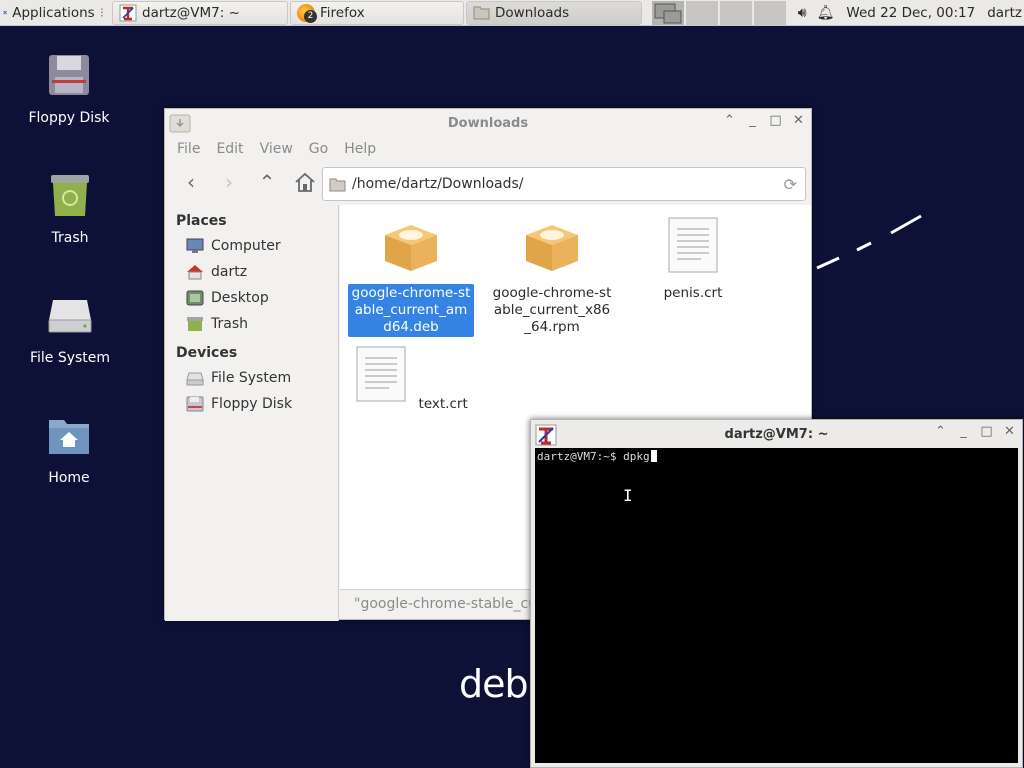 The image size is (1024, 768). Describe the element at coordinates (790, 184) in the screenshot. I see `reload-icon: ⟳` at that location.